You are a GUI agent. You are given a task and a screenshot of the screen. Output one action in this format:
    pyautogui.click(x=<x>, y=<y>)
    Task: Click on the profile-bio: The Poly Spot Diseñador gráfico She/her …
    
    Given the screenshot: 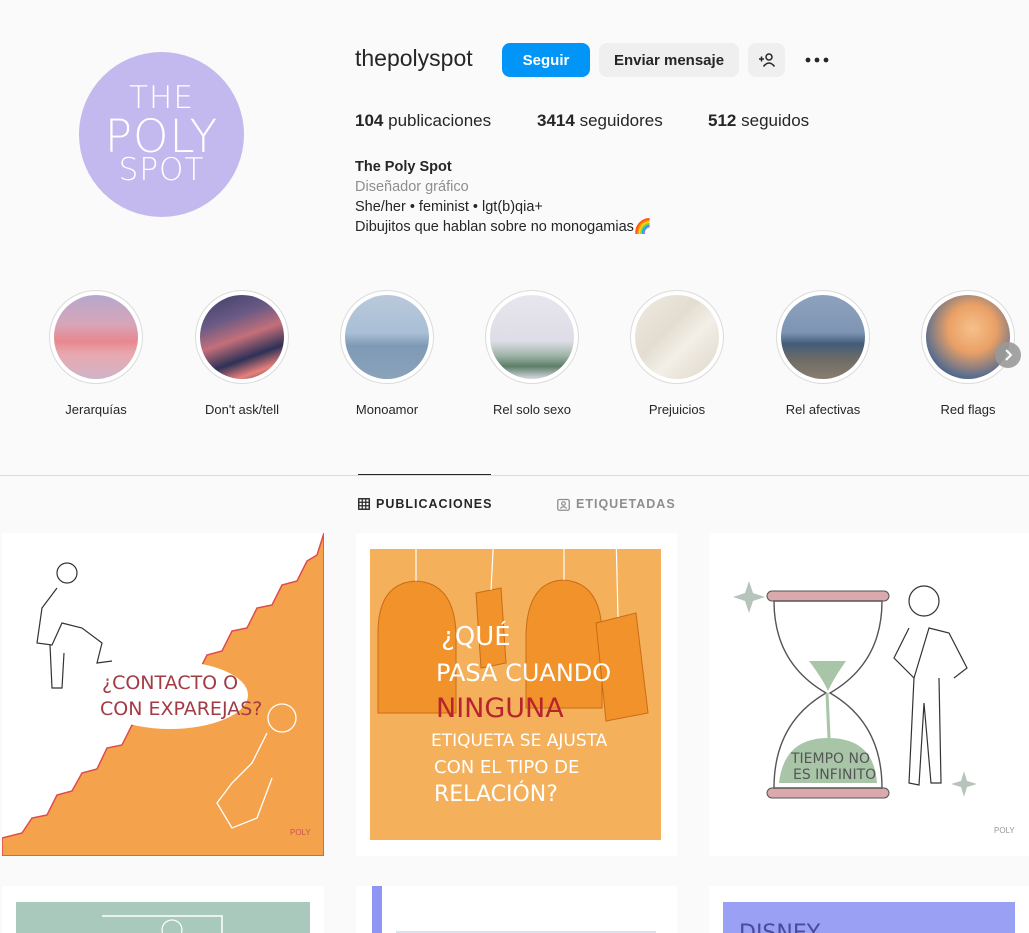 What is the action you would take?
    pyautogui.click(x=503, y=197)
    